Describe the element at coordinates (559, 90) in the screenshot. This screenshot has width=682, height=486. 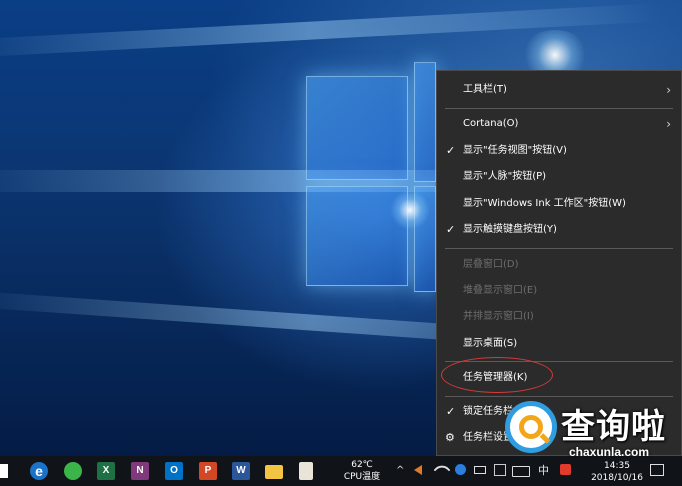
I see `menu-item-toolbars: 工具栏(T) ›` at that location.